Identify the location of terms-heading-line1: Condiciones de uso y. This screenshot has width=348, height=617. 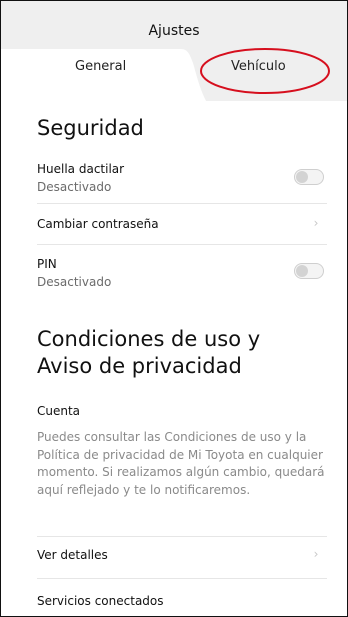
(149, 339).